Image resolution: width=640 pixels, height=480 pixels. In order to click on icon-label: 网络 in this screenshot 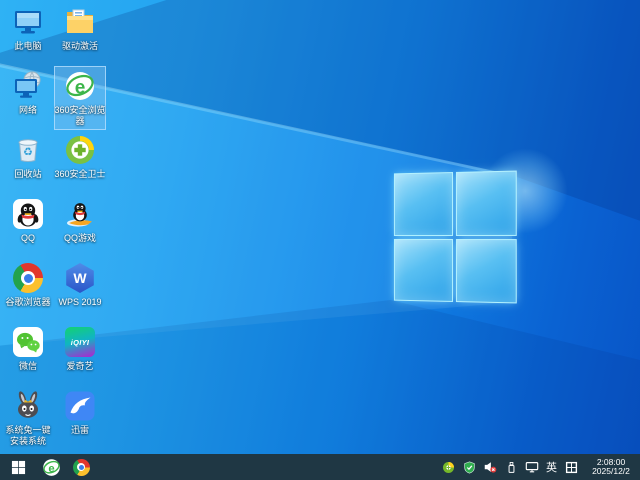, I will do `click(27, 110)`.